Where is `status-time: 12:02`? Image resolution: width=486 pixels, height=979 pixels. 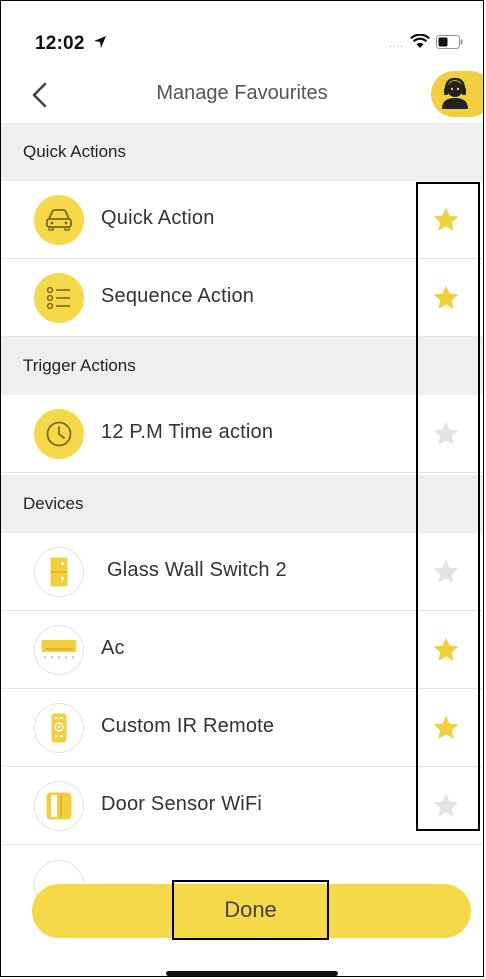 status-time: 12:02 is located at coordinates (60, 43).